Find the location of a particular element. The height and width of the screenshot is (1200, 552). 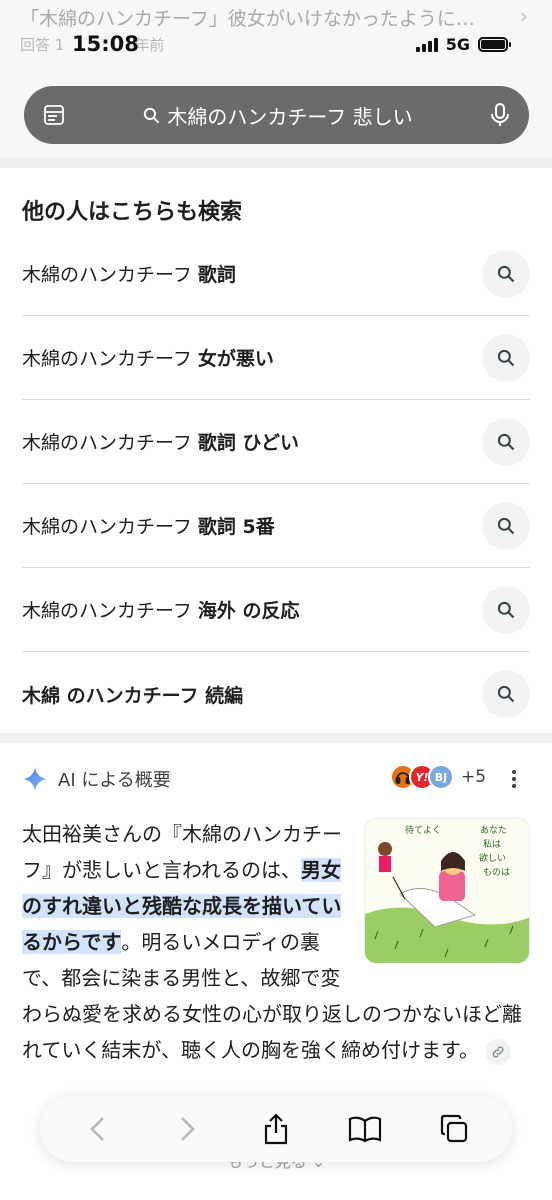

chevron-right-icon: › is located at coordinates (524, 16).